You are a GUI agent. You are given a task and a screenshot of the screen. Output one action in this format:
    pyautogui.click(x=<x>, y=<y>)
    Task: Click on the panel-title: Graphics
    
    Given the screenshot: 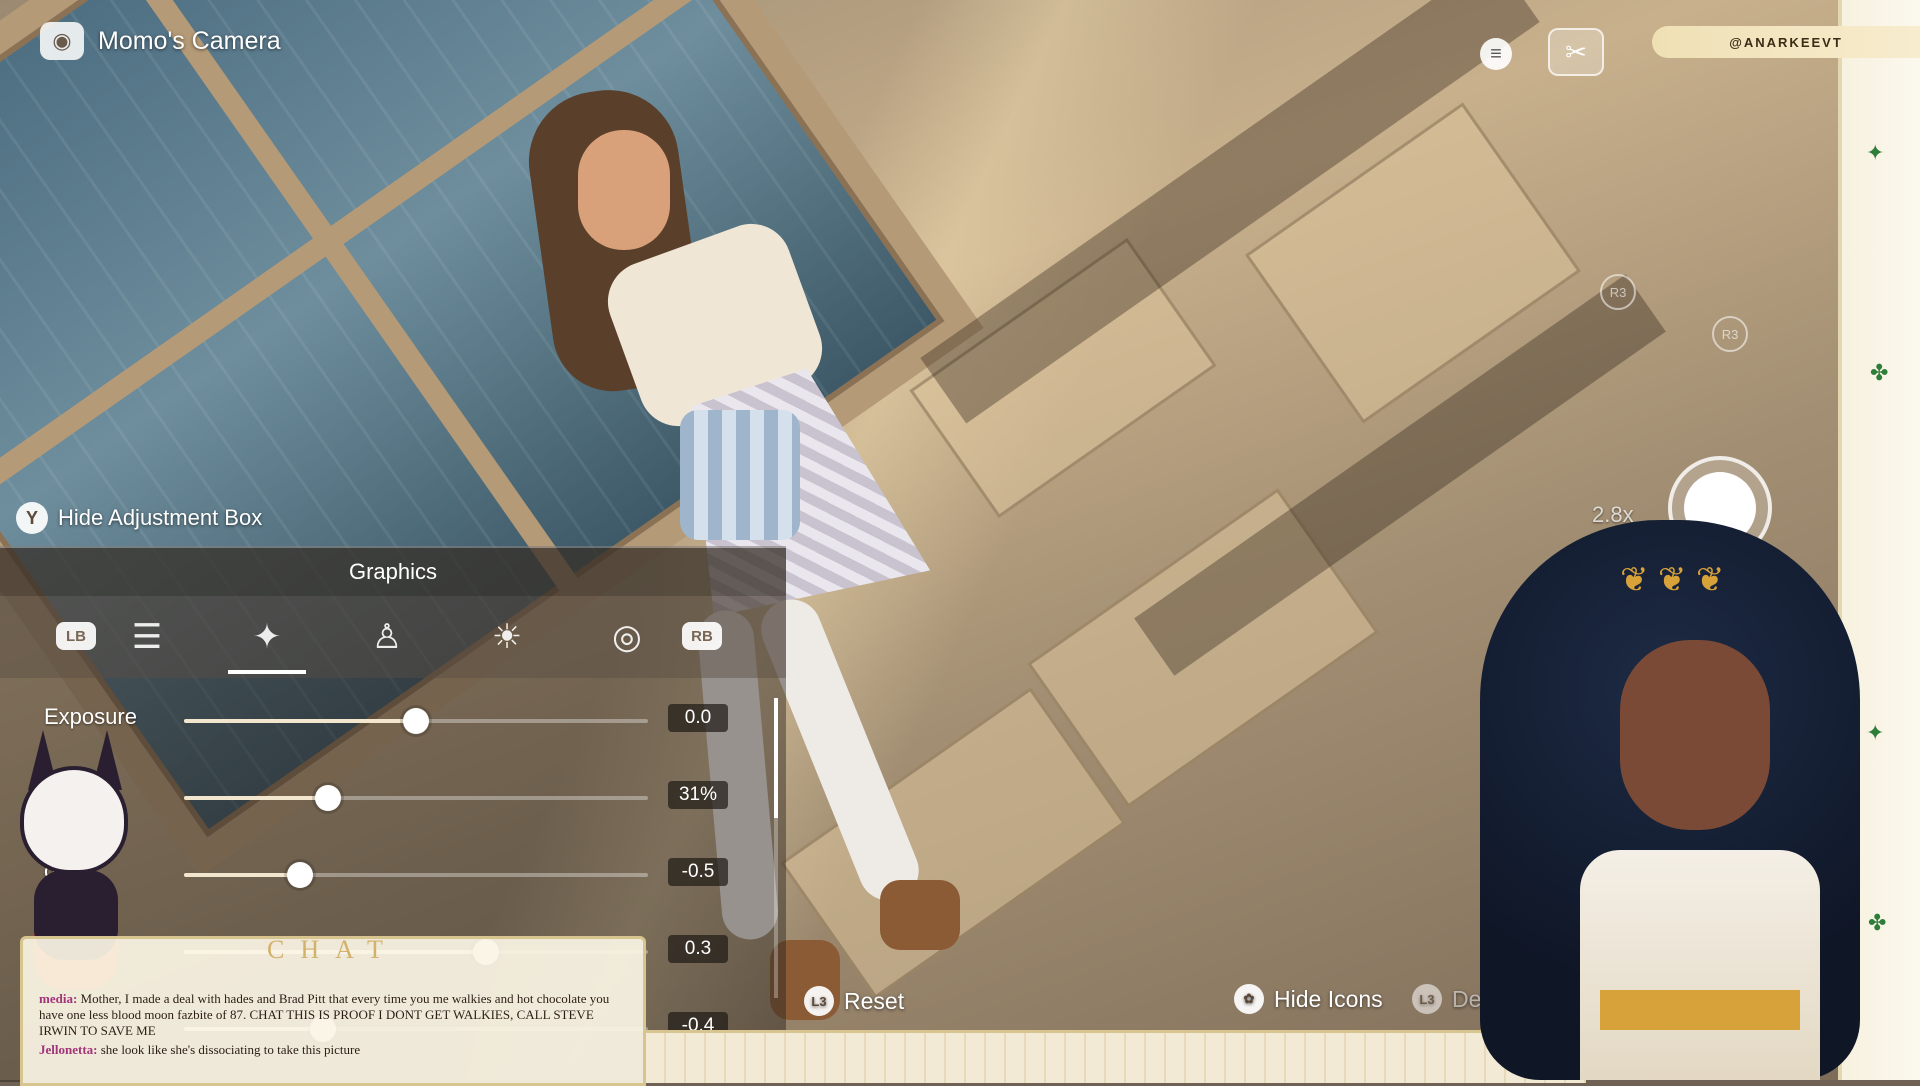 What is the action you would take?
    pyautogui.click(x=393, y=572)
    